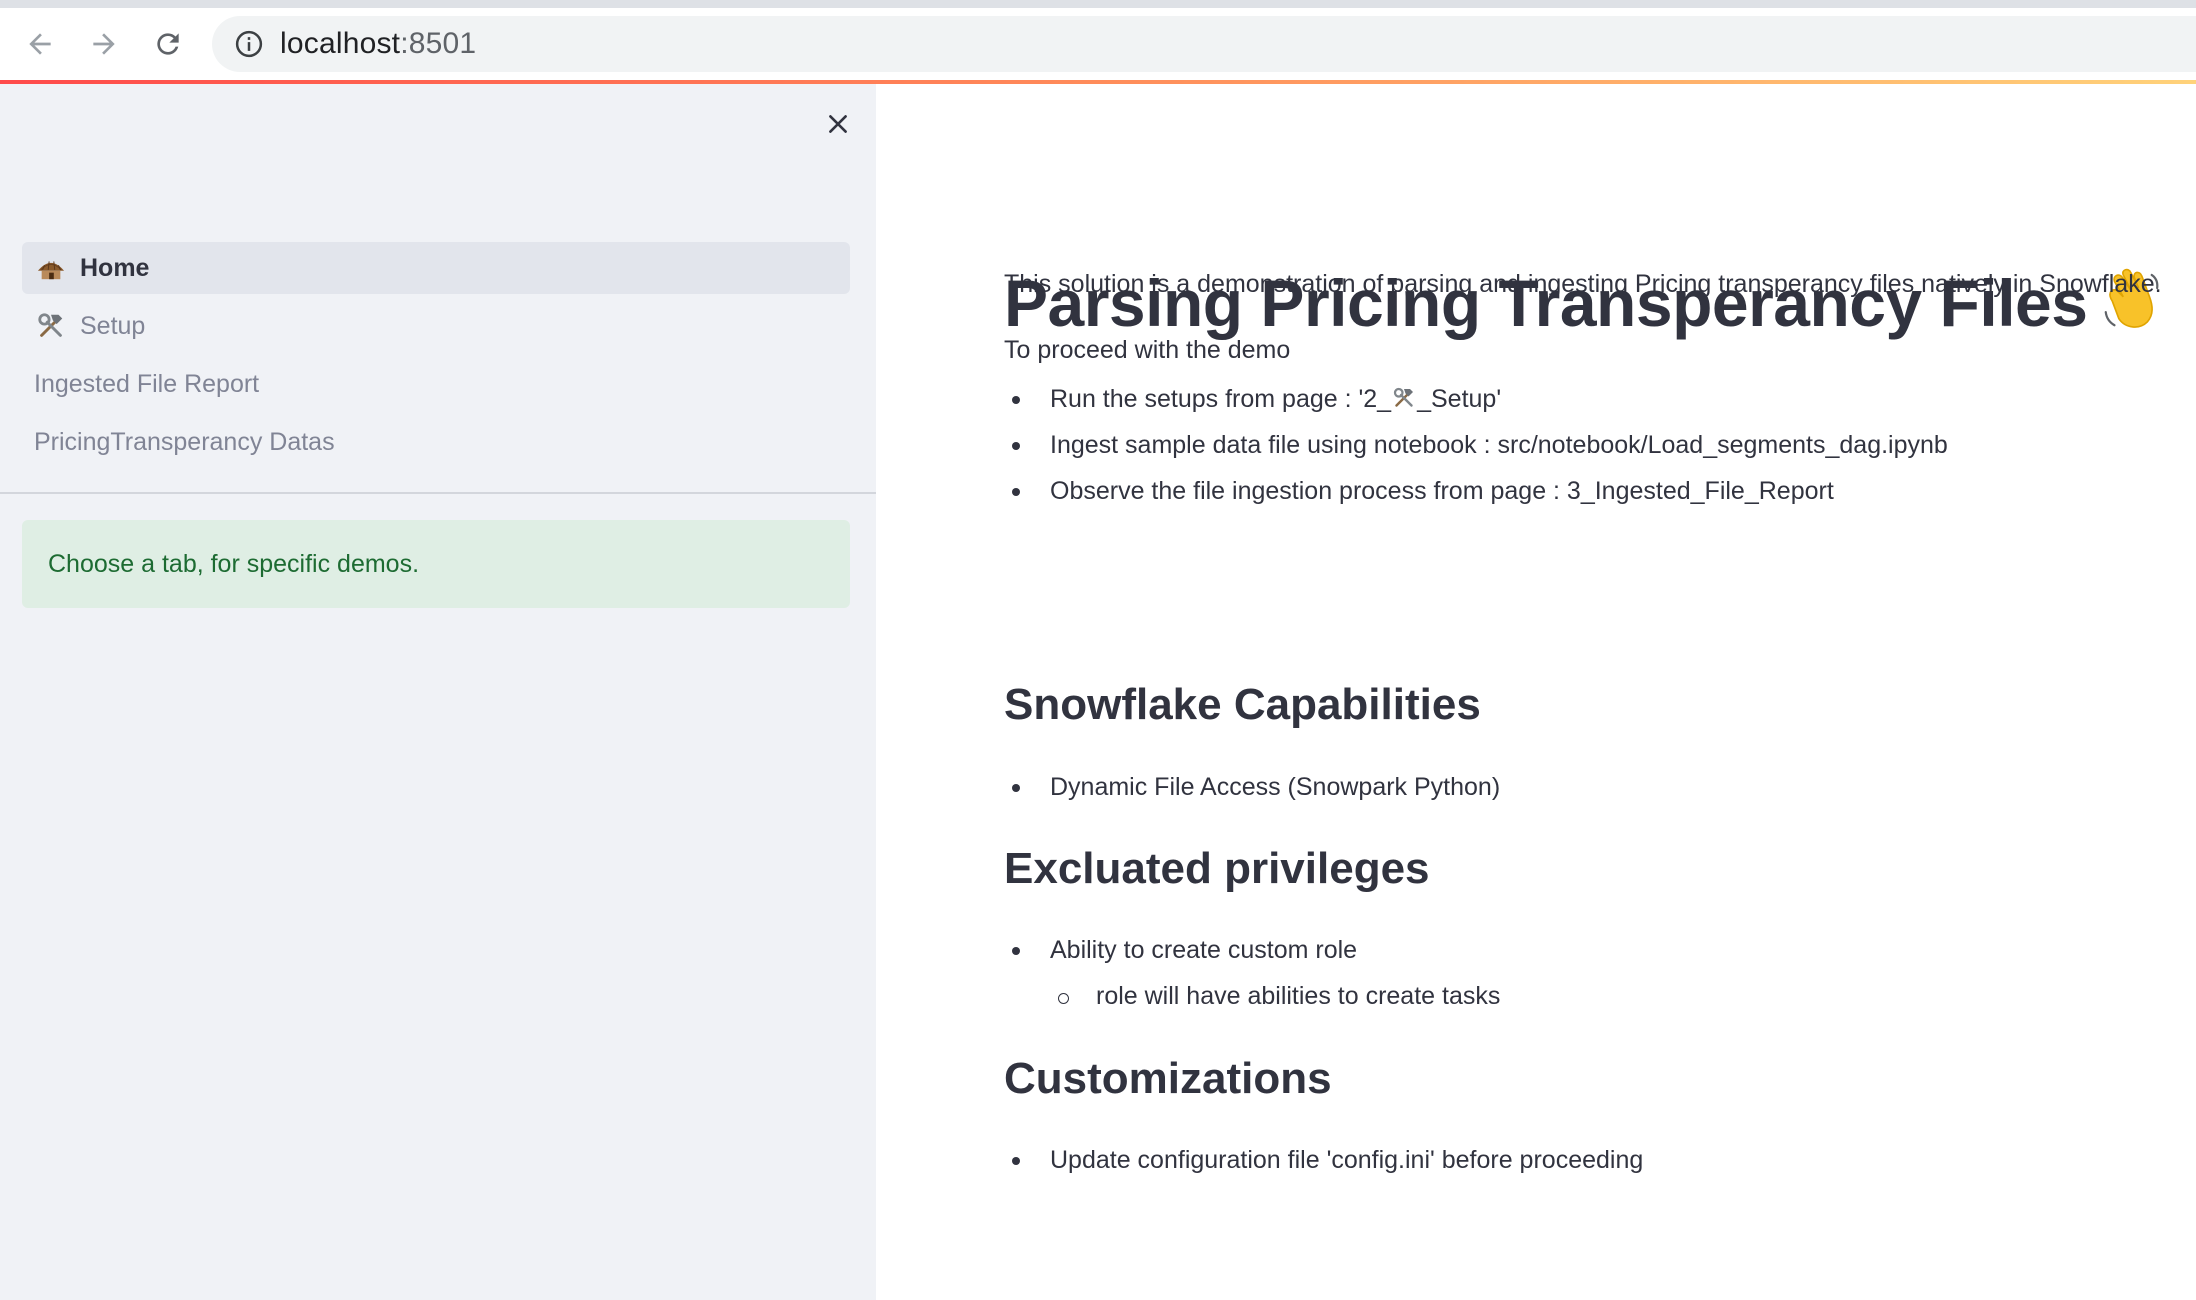  What do you see at coordinates (1252, 950) in the screenshot?
I see `list-item: Ability to create custom role` at bounding box center [1252, 950].